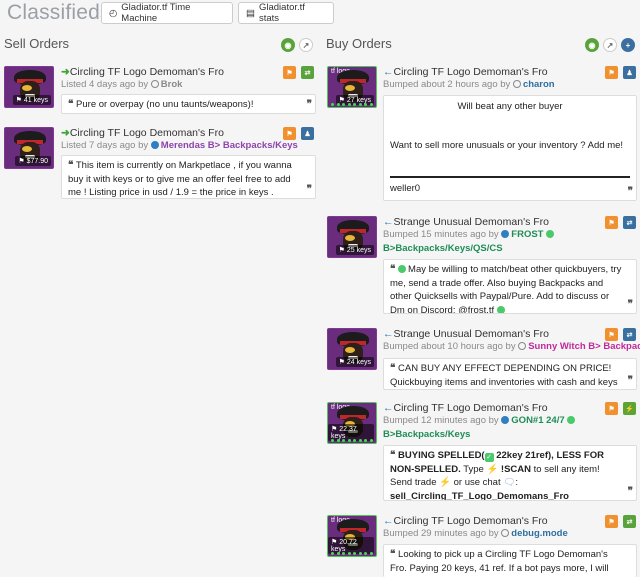  What do you see at coordinates (539, 533) in the screenshot?
I see `user-link: debug.mode` at bounding box center [539, 533].